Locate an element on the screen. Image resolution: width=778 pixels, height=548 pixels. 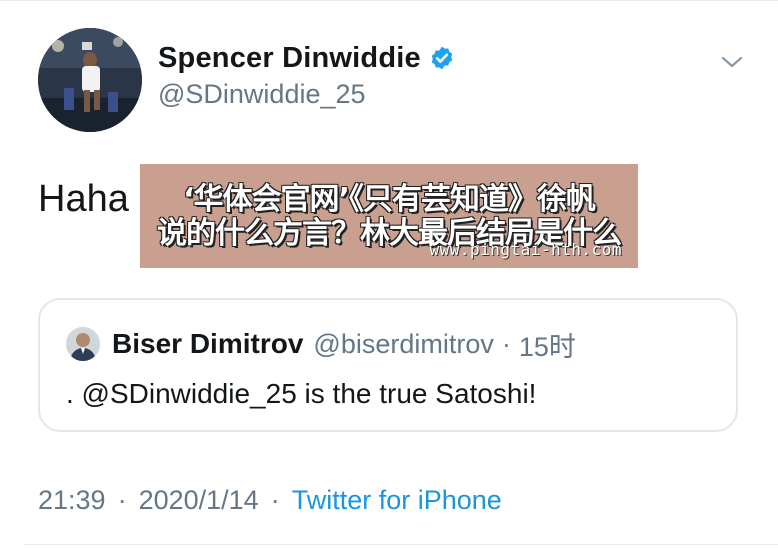
quoted-tweet-text: . @SDinwiddie_25 is the true Satoshi! is located at coordinates (301, 393).